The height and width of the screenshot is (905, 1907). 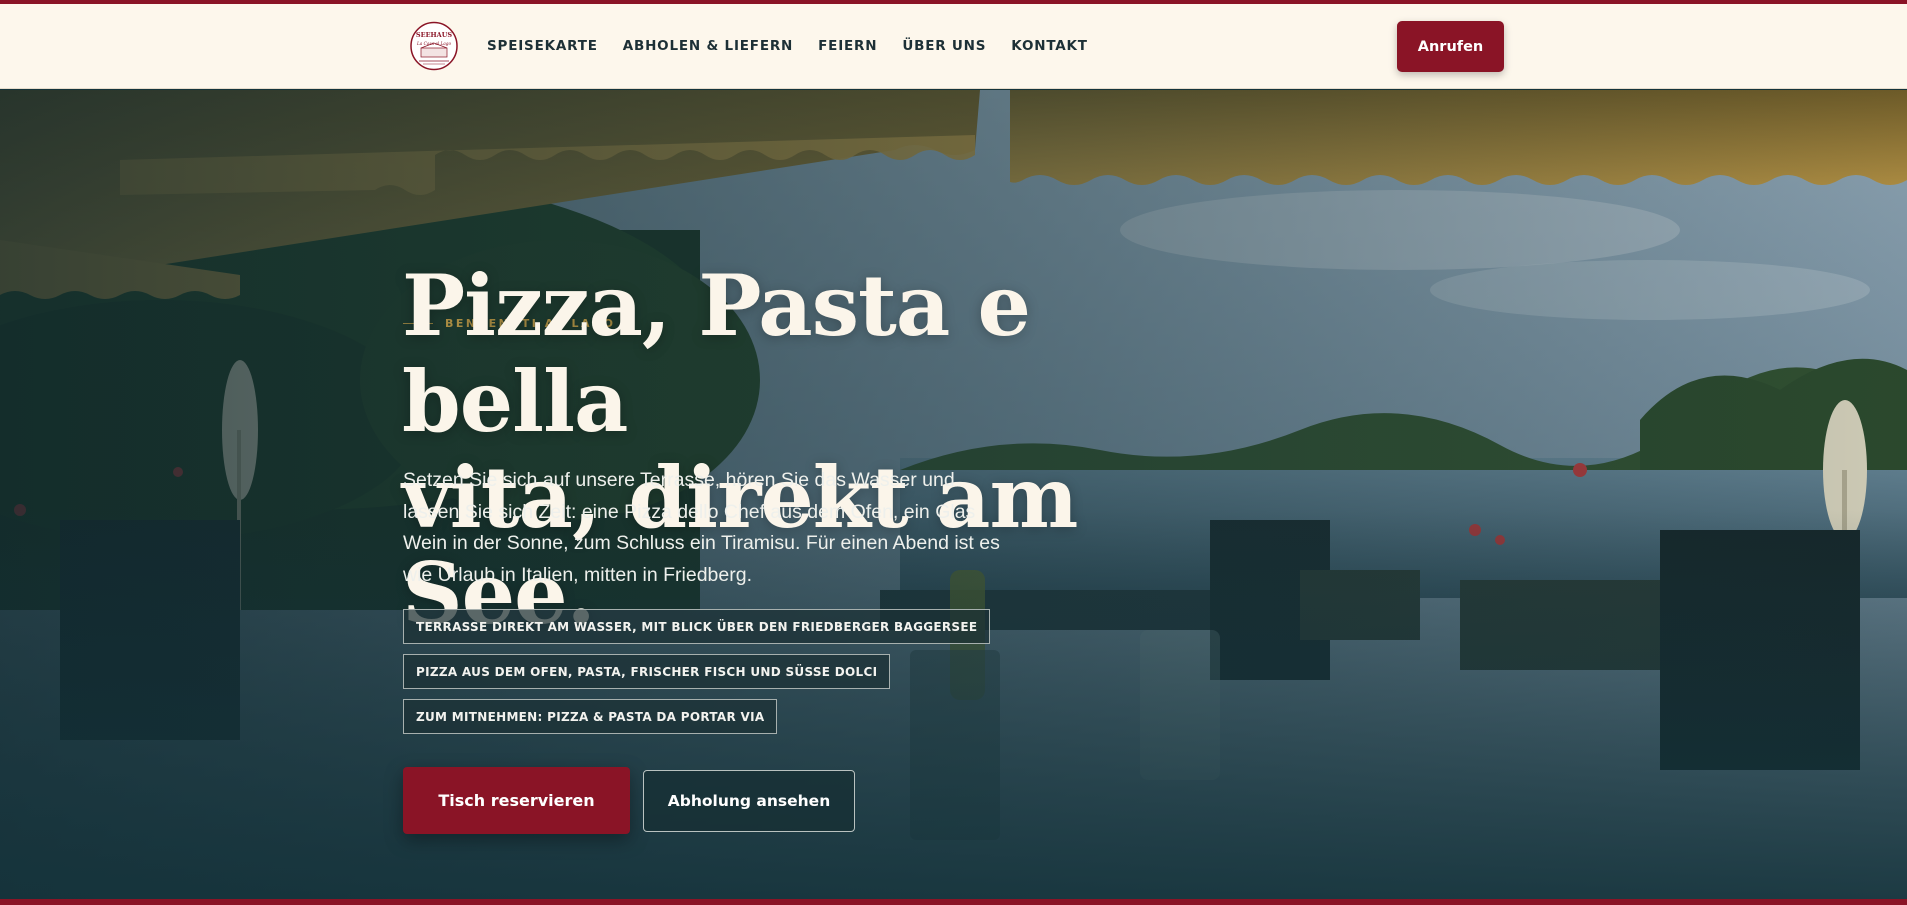 I want to click on nav-item-feiern: FEIERN, so click(x=847, y=46).